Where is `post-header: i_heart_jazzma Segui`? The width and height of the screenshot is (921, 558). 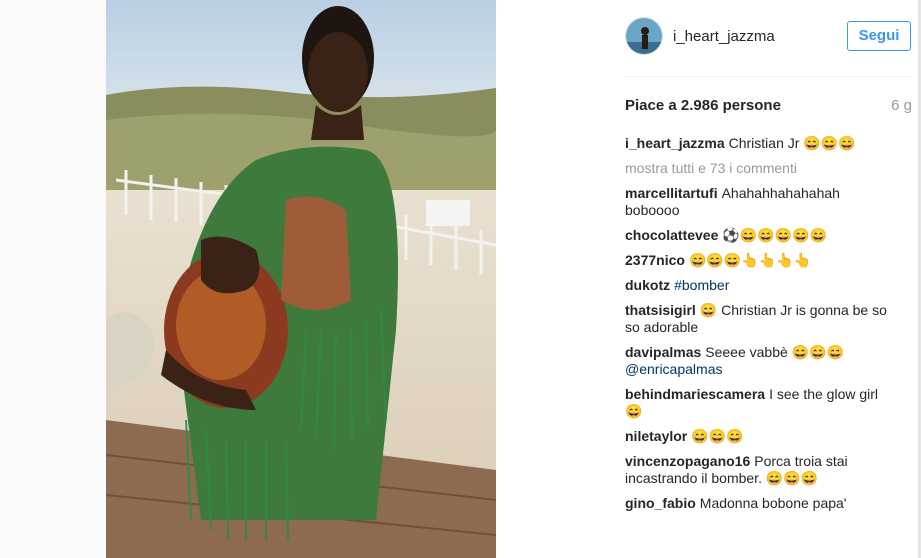 post-header: i_heart_jazzma Segui is located at coordinates (770, 37).